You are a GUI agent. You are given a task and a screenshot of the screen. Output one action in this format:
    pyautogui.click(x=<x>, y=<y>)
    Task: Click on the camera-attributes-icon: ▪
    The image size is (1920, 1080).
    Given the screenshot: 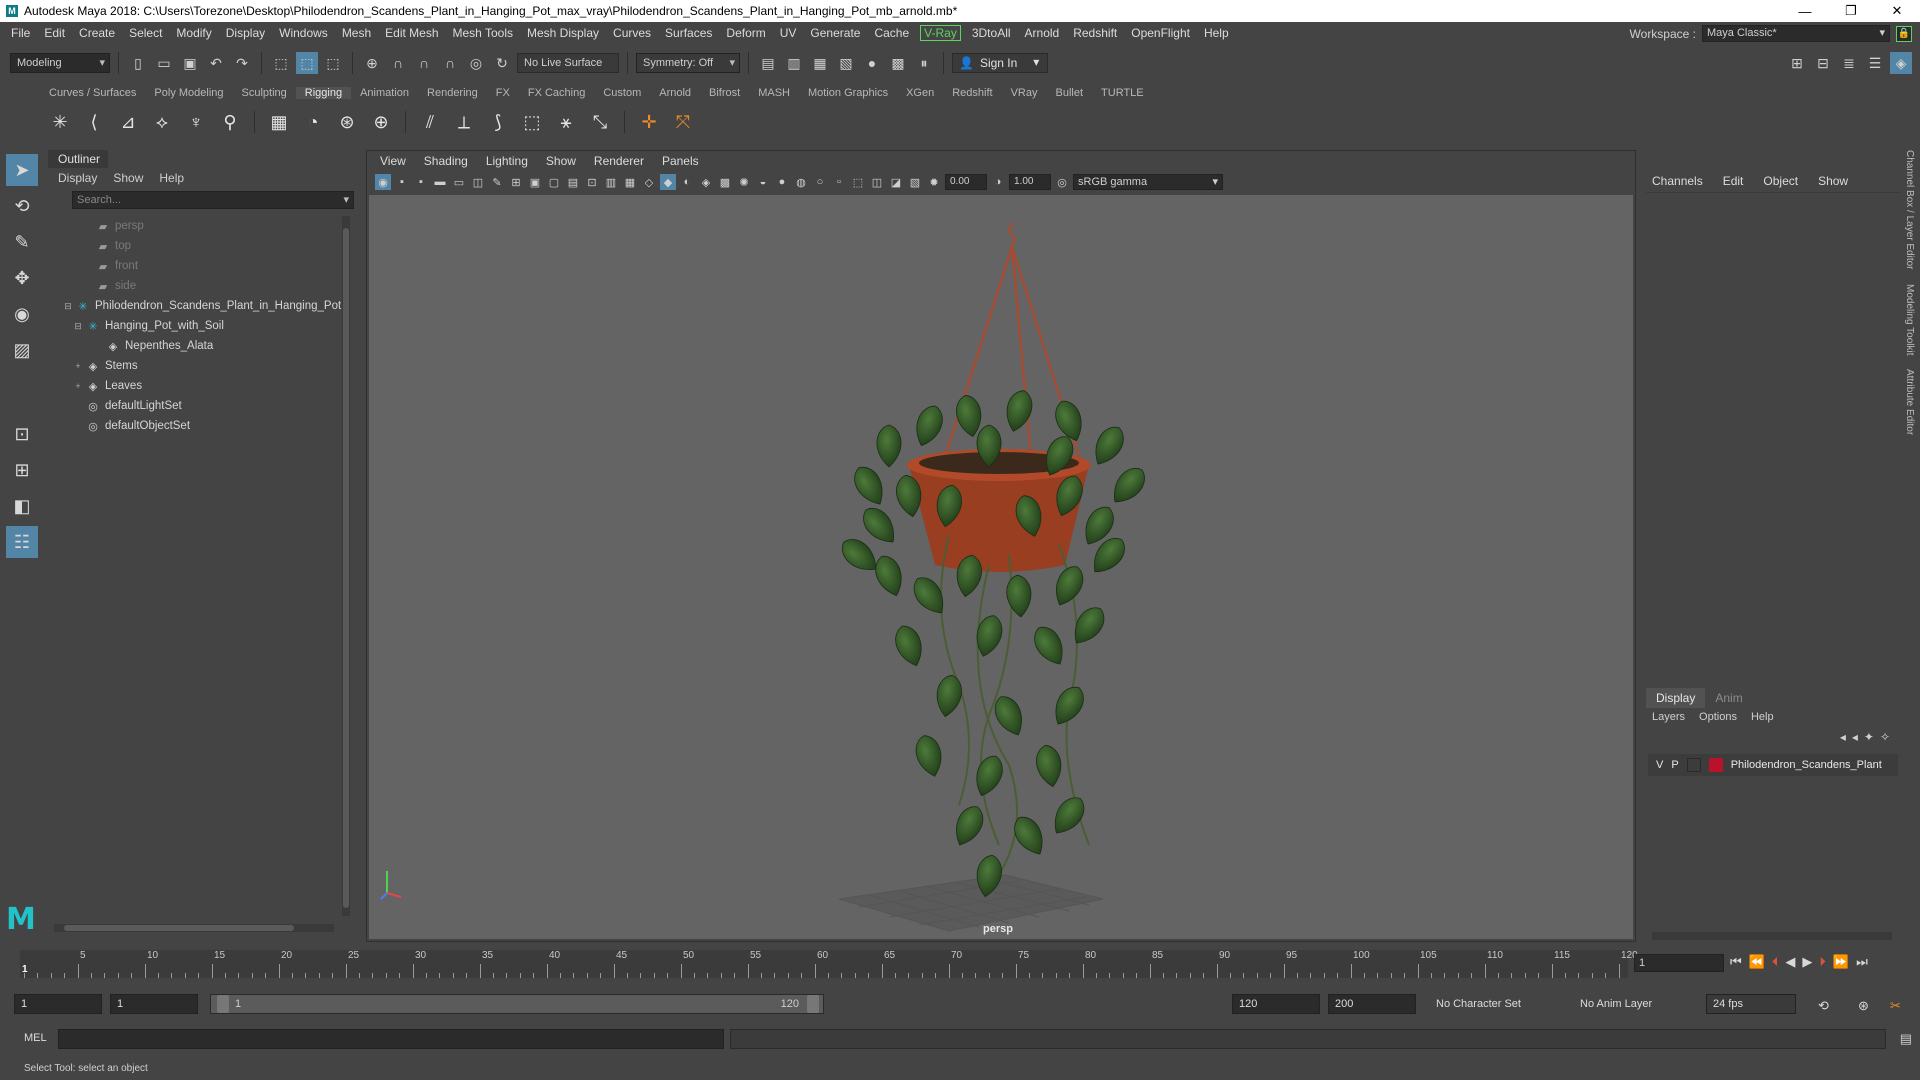 What is the action you would take?
    pyautogui.click(x=421, y=182)
    